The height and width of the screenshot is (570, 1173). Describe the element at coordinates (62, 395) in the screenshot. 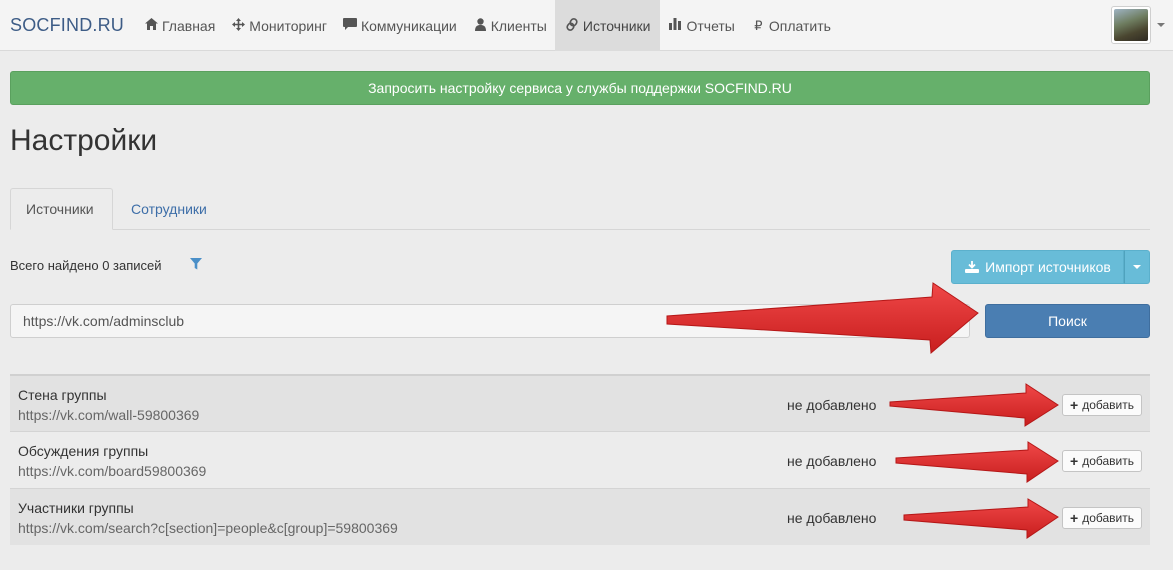

I see `row-title: Стена группы` at that location.